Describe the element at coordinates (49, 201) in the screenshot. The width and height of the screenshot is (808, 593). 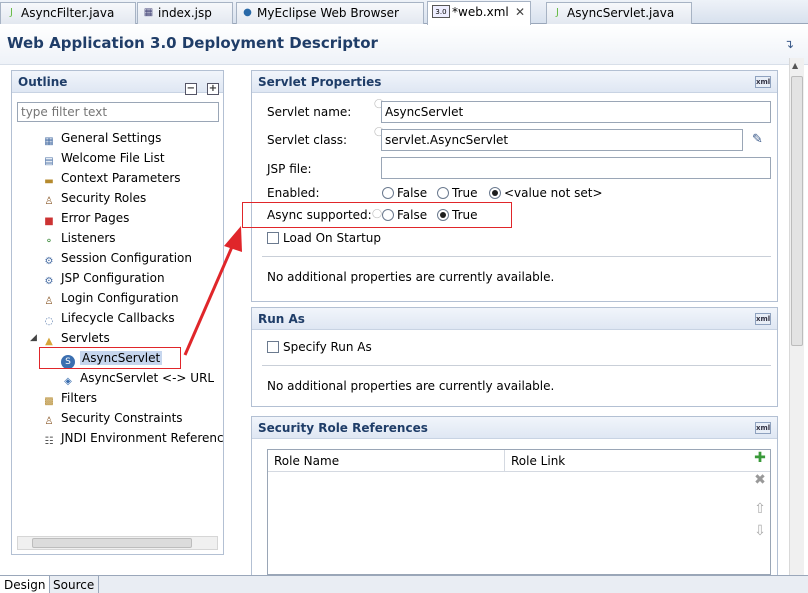
I see `security-roles-icon: ♙` at that location.